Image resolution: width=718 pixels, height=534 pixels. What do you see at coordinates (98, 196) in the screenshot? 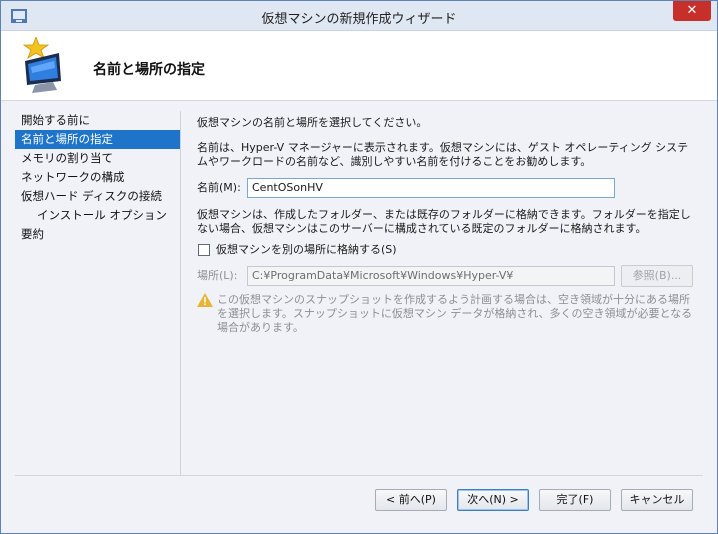
I see `nav-step-virtual-disk: 仮想ハード ディスクの接続` at bounding box center [98, 196].